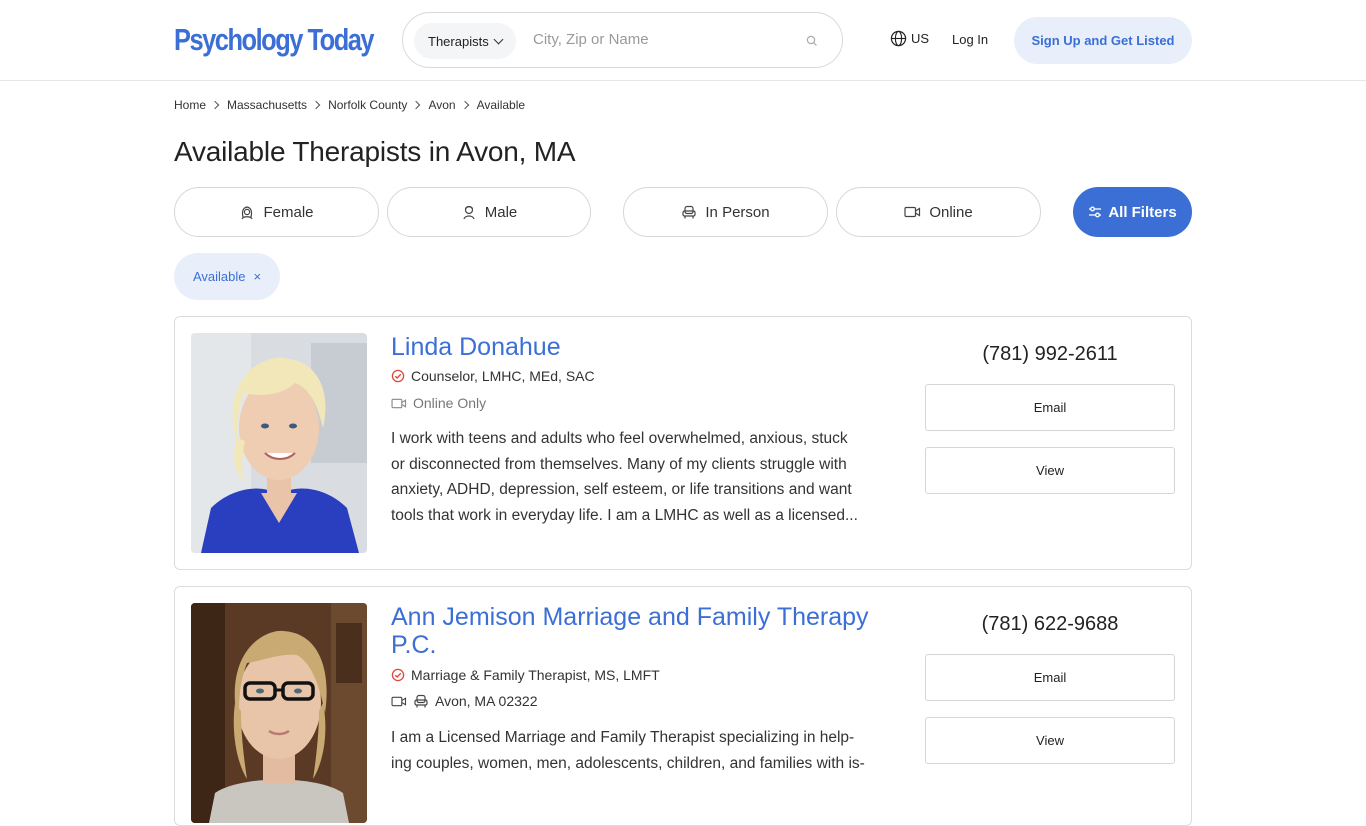  I want to click on filter-in-person-button: In Person, so click(725, 212).